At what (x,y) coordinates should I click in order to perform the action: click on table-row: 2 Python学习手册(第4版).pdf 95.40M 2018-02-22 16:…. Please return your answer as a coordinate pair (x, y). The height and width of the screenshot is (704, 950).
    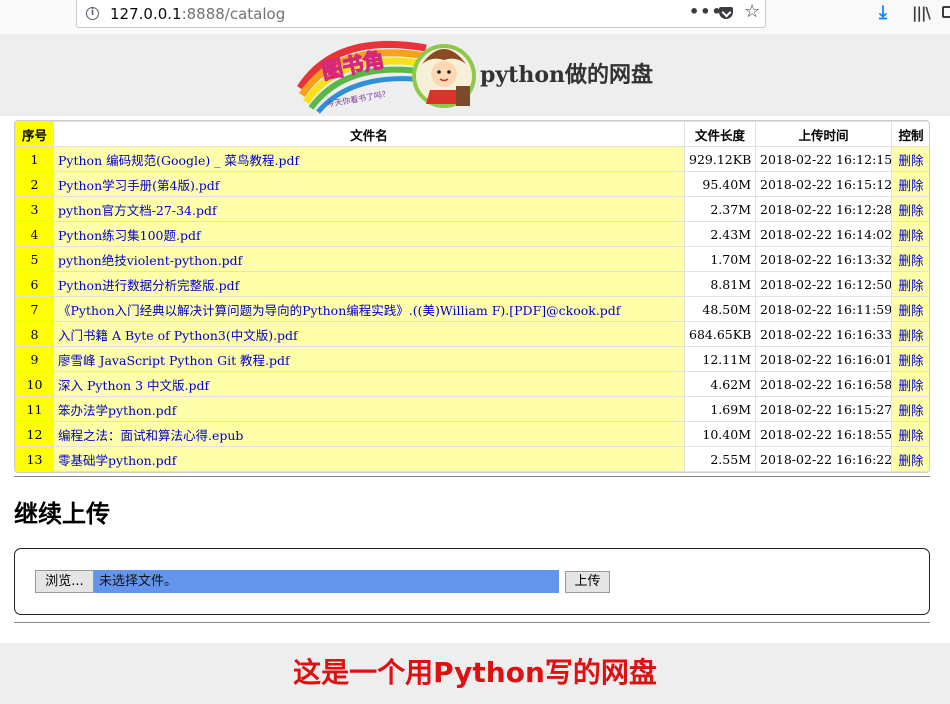
    Looking at the image, I should click on (472, 184).